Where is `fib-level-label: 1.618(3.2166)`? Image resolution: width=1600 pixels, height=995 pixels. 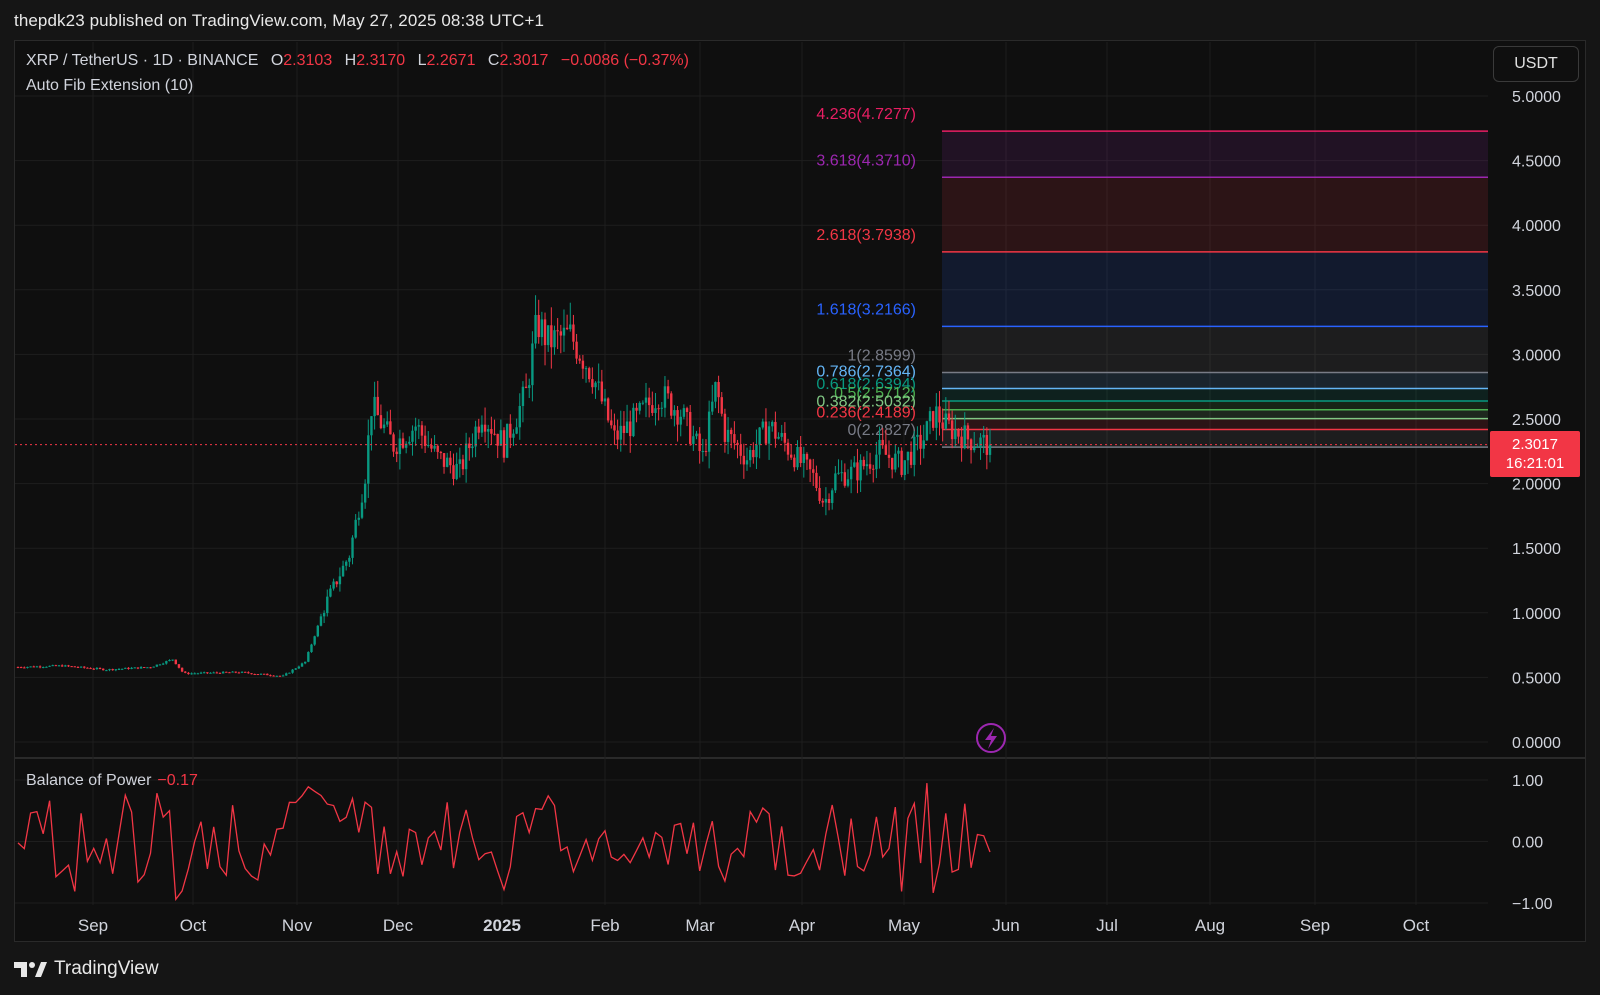 fib-level-label: 1.618(3.2166) is located at coordinates (866, 309).